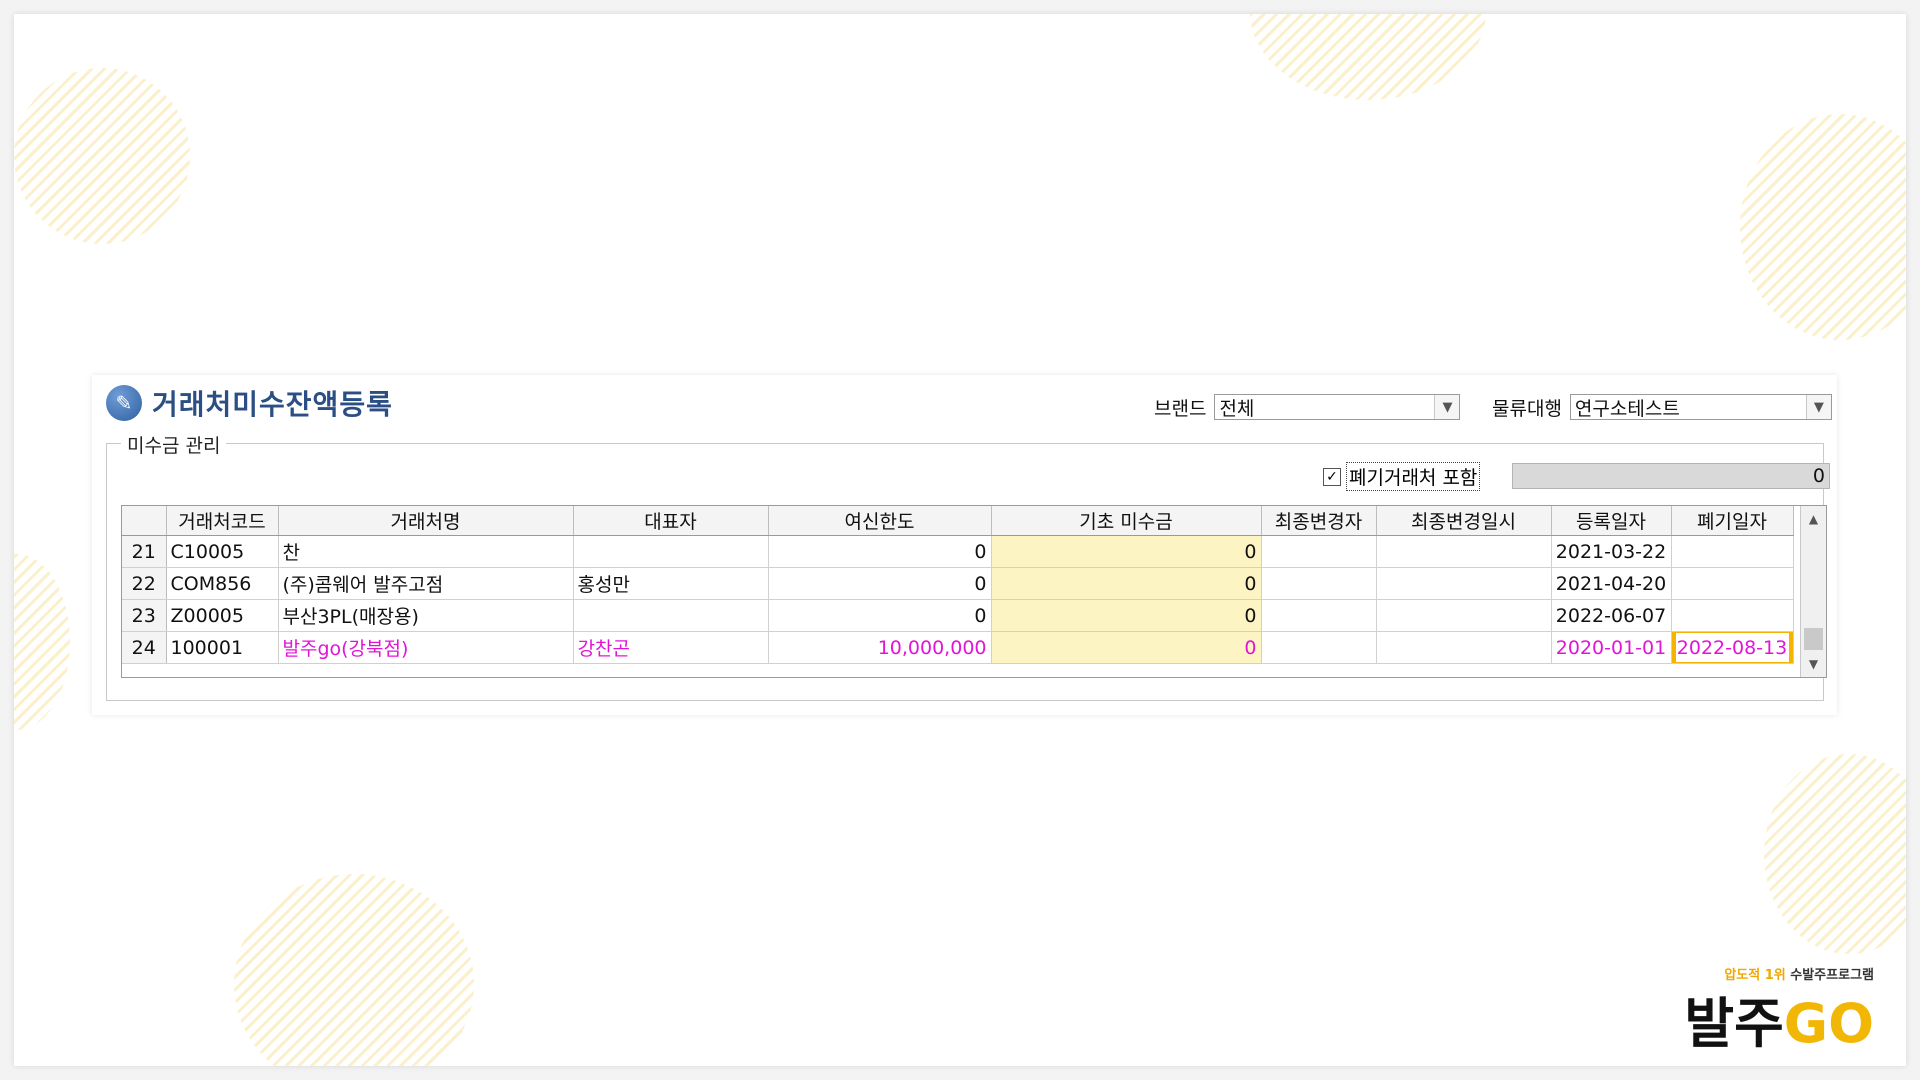  I want to click on chevron-up-icon: ▲, so click(1813, 519).